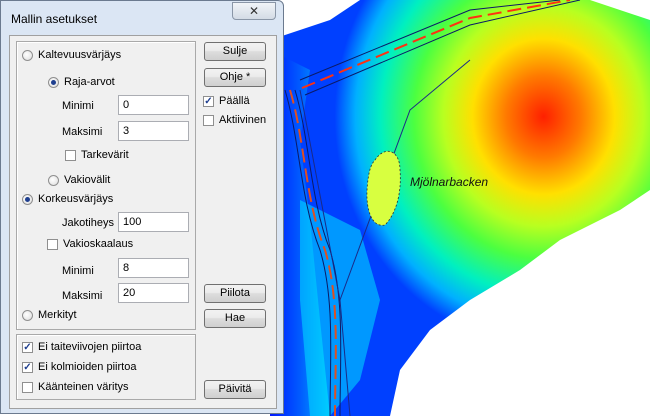 The height and width of the screenshot is (416, 650). What do you see at coordinates (226, 101) in the screenshot?
I see `on-checkbox: ✓ Päällä` at bounding box center [226, 101].